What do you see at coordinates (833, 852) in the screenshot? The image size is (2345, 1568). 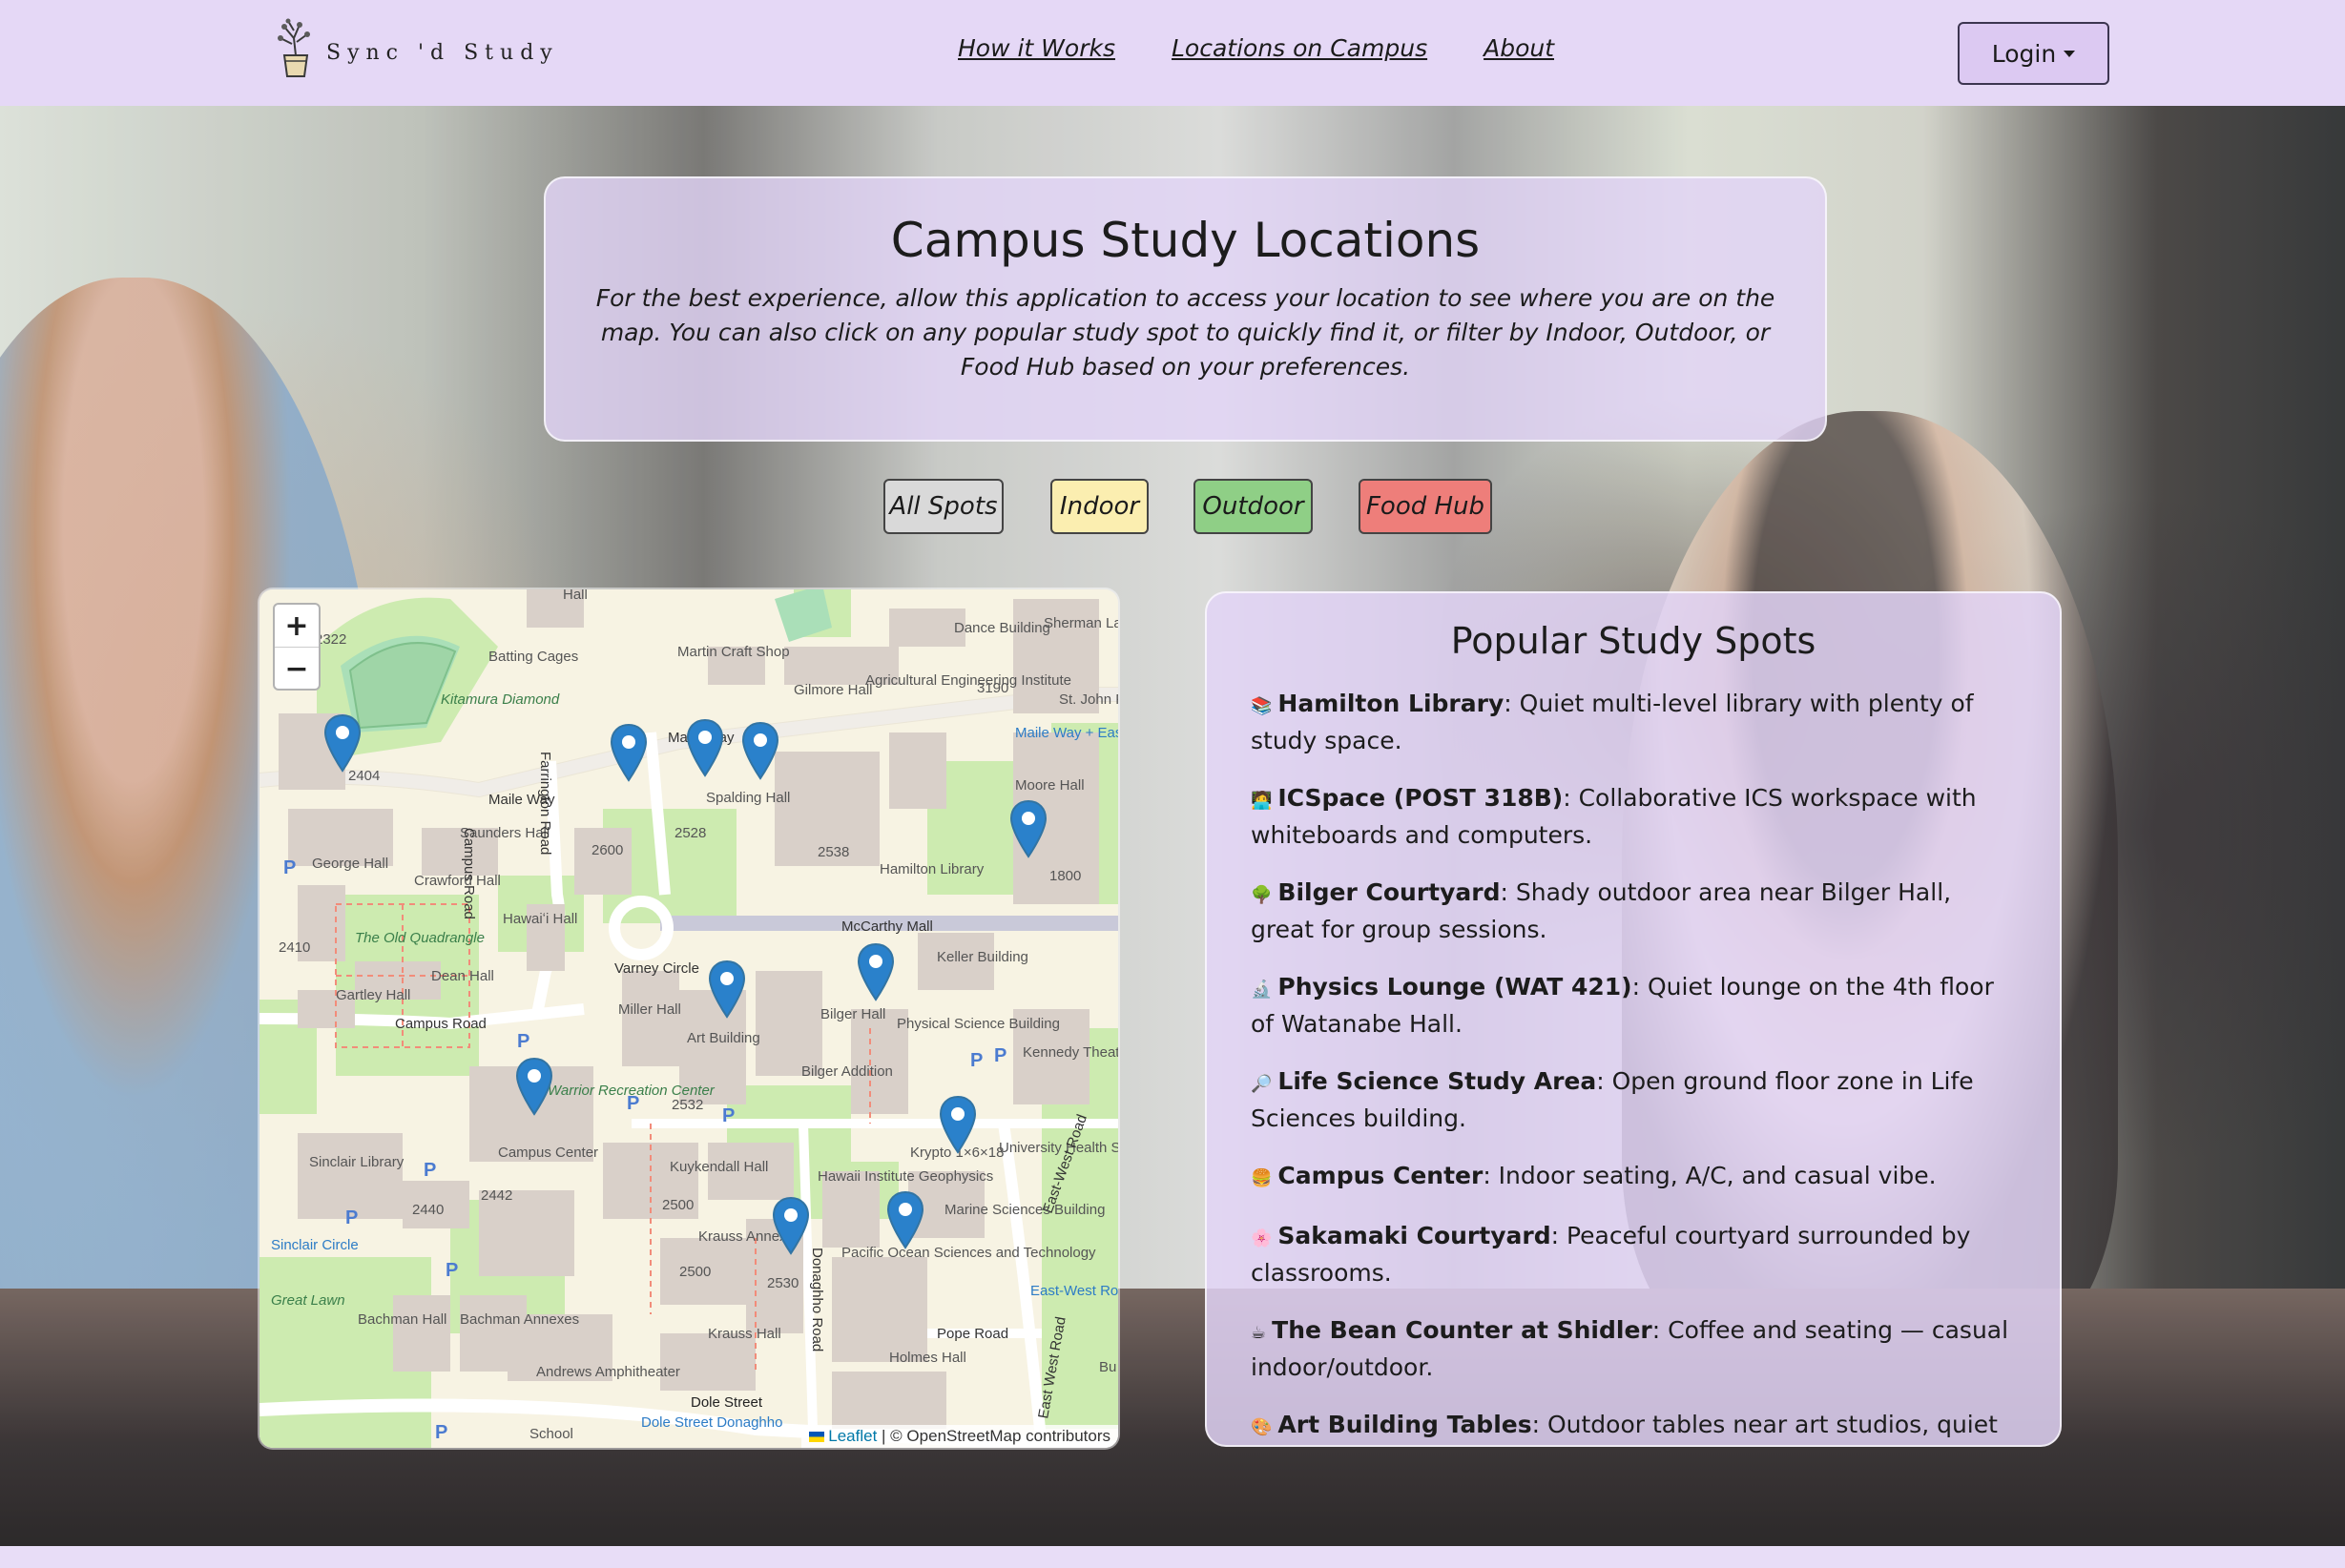 I see `svg-text: 2538` at bounding box center [833, 852].